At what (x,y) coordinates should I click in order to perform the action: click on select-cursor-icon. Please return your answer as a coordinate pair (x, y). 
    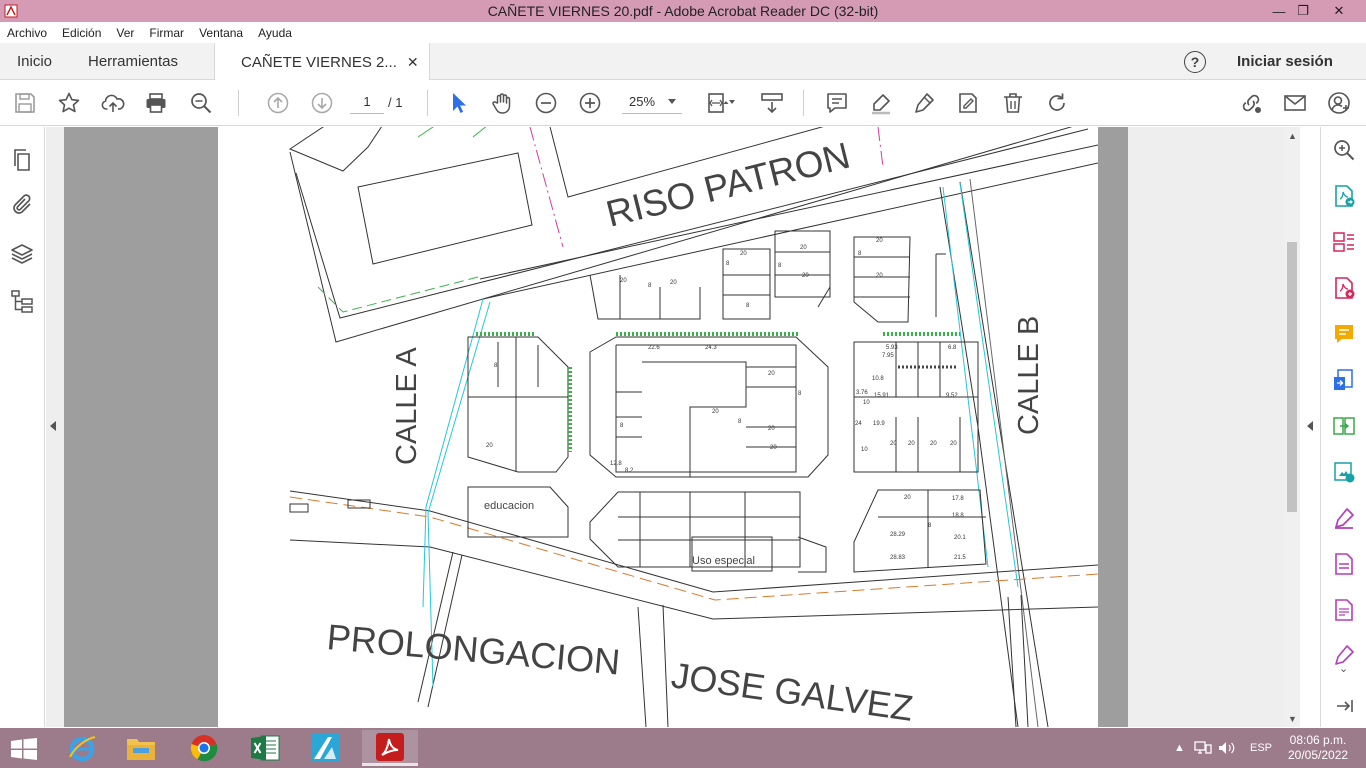
    Looking at the image, I should click on (459, 103).